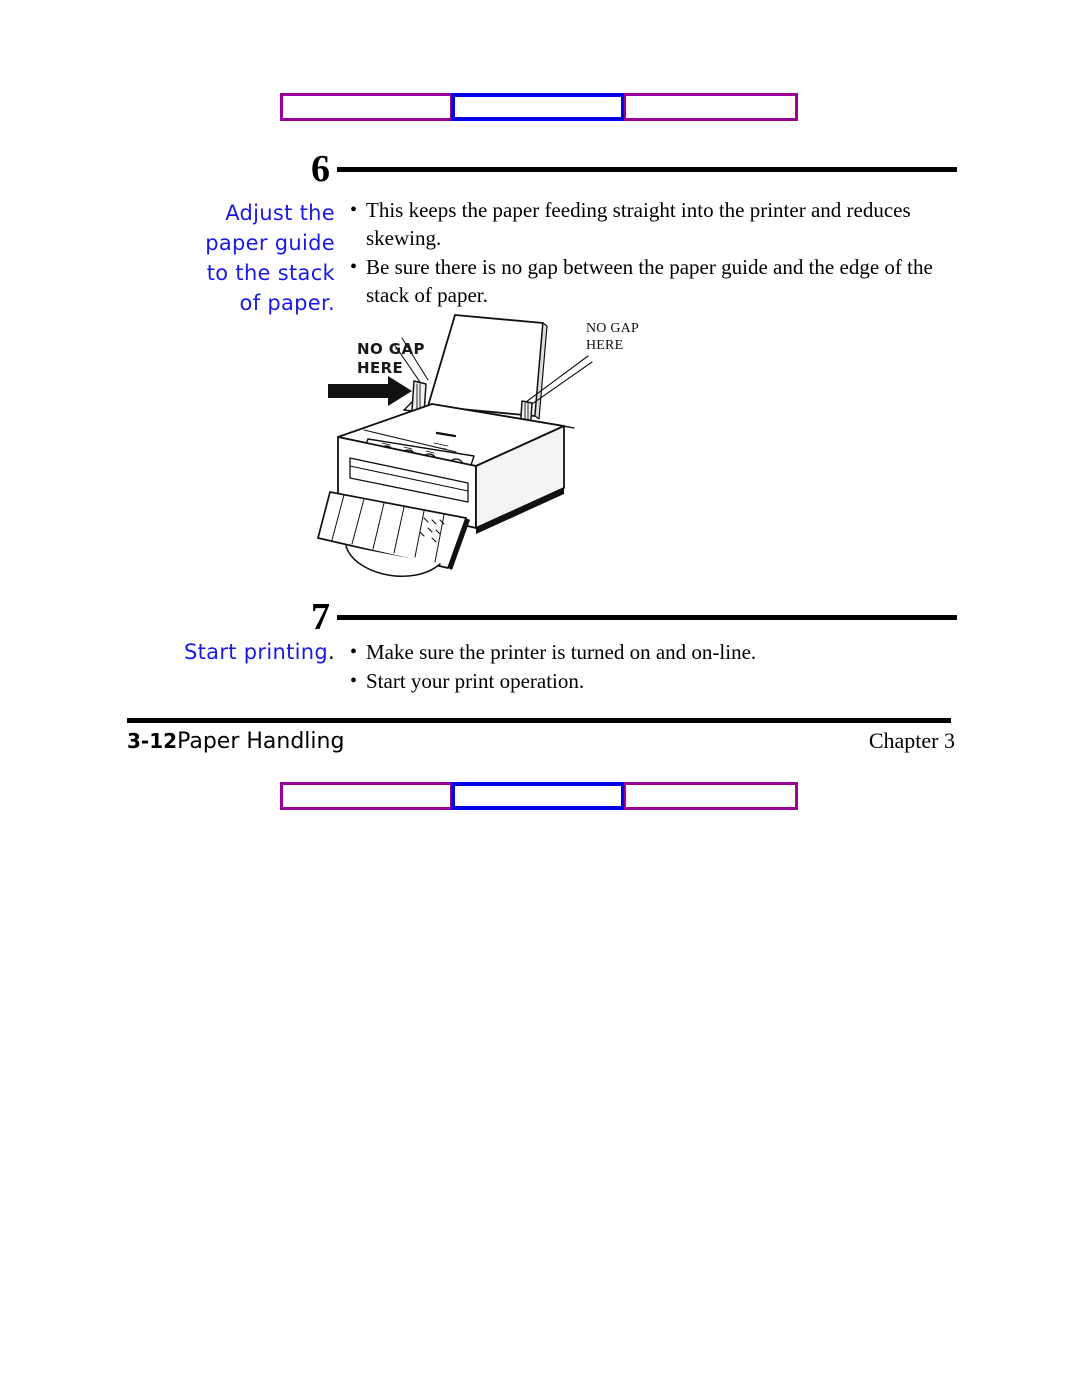  Describe the element at coordinates (280, 213) in the screenshot. I see `step-6-caption-line-1: Adjust the` at that location.